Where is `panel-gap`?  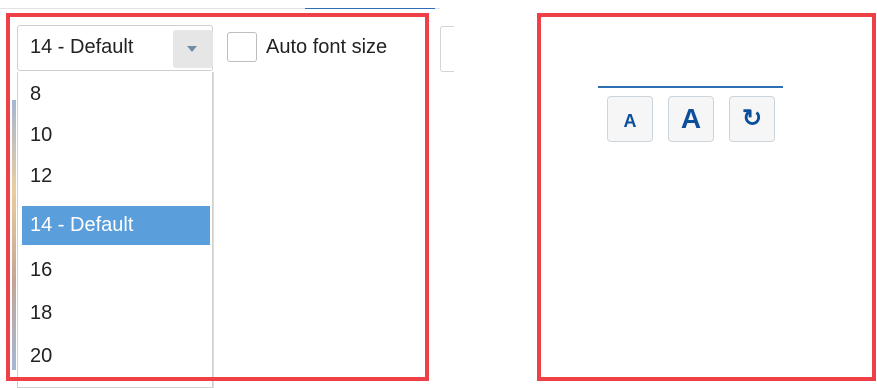
panel-gap is located at coordinates (490, 194).